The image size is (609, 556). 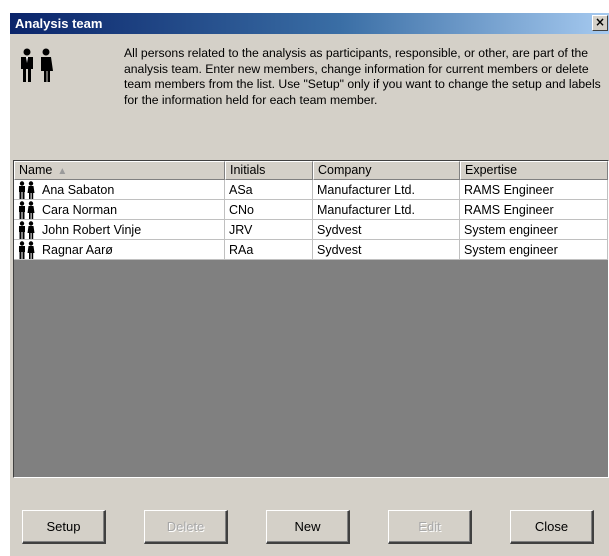 I want to click on cell-name: Cara Norman, so click(x=119, y=210).